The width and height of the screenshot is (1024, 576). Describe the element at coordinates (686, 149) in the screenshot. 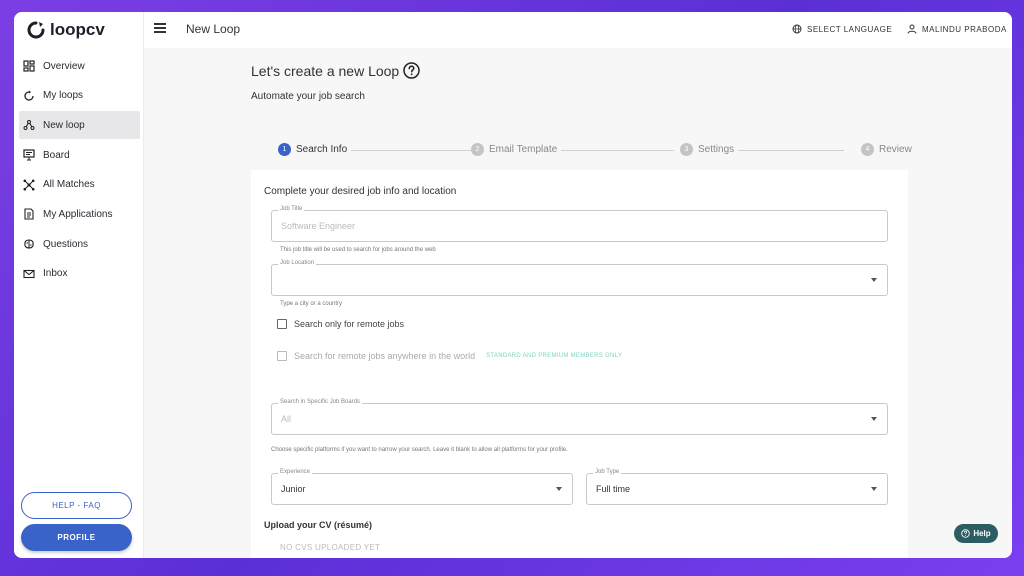

I see `step-number: 3` at that location.